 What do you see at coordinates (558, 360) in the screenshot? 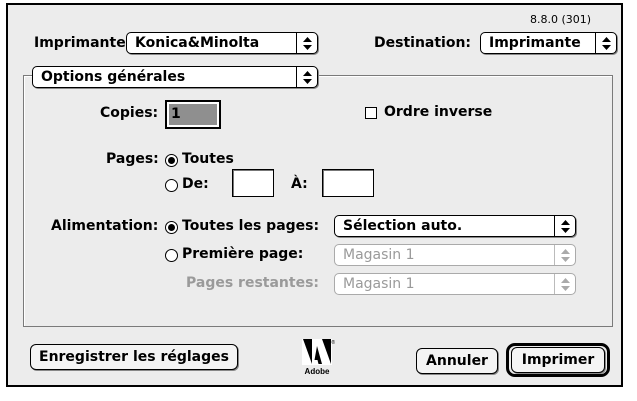
I see `print-button: Imprimer` at bounding box center [558, 360].